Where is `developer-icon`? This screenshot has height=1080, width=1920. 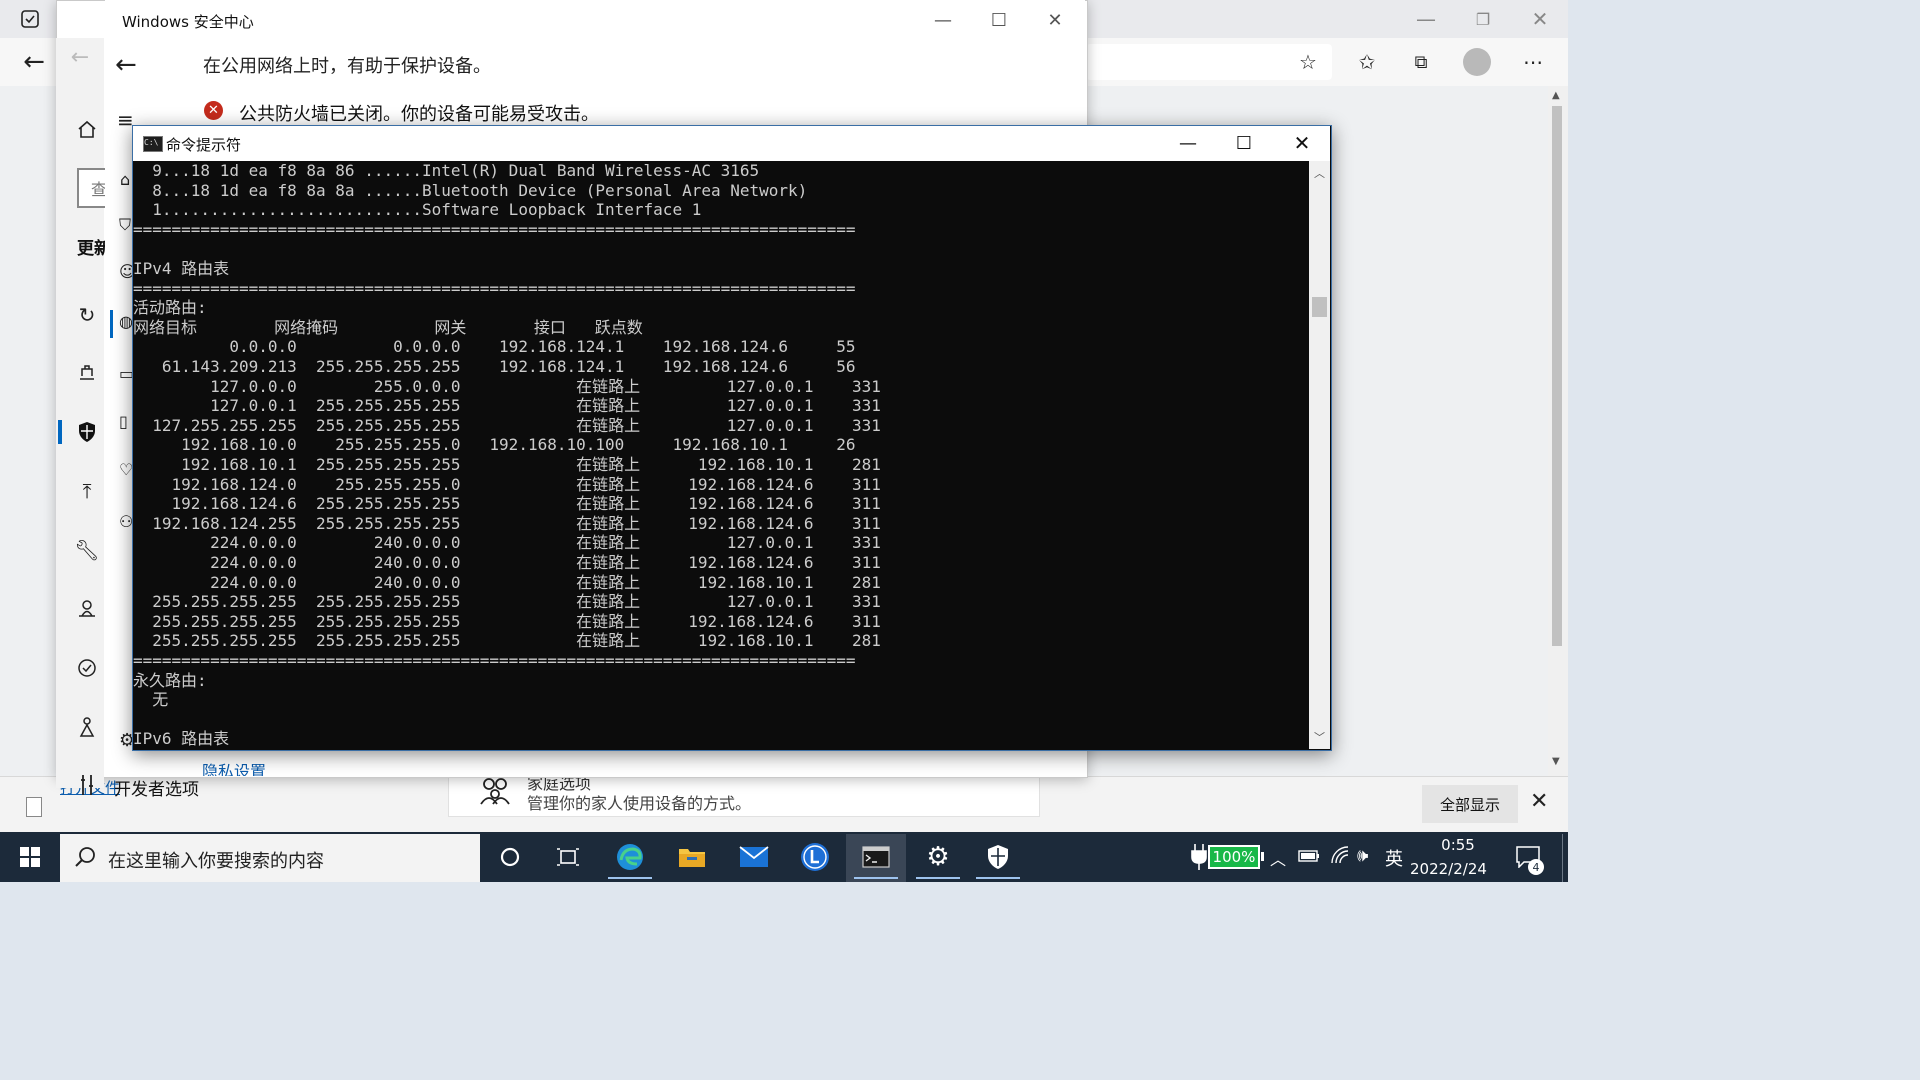
developer-icon is located at coordinates (87, 785).